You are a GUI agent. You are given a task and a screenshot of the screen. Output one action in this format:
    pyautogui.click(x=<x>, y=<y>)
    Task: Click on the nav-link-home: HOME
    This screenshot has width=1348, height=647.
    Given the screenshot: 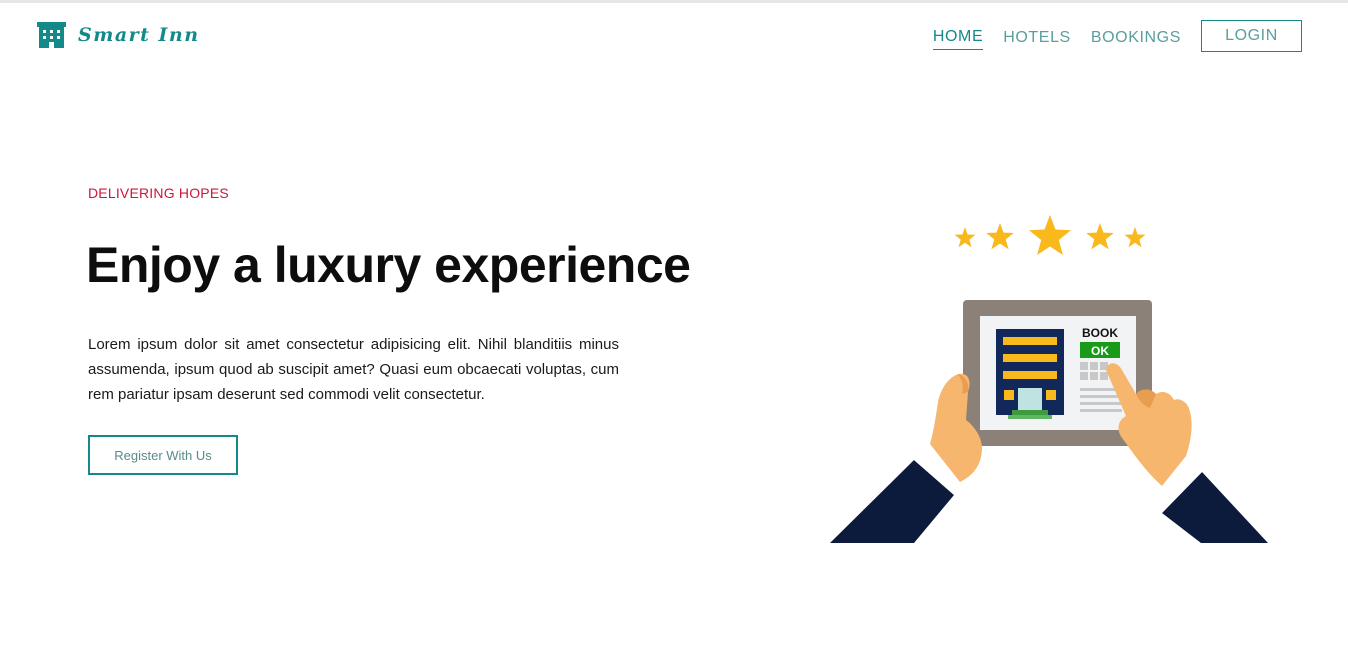 What is the action you would take?
    pyautogui.click(x=958, y=36)
    